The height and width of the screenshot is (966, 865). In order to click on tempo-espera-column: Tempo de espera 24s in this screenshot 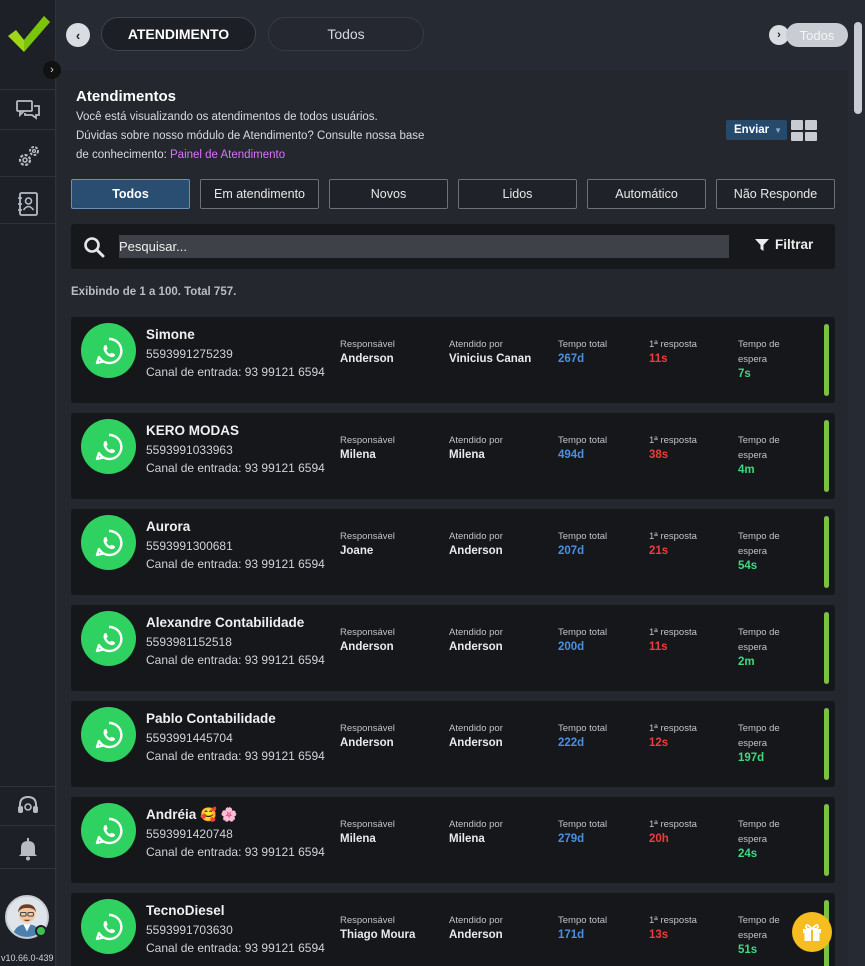, I will do `click(759, 838)`.